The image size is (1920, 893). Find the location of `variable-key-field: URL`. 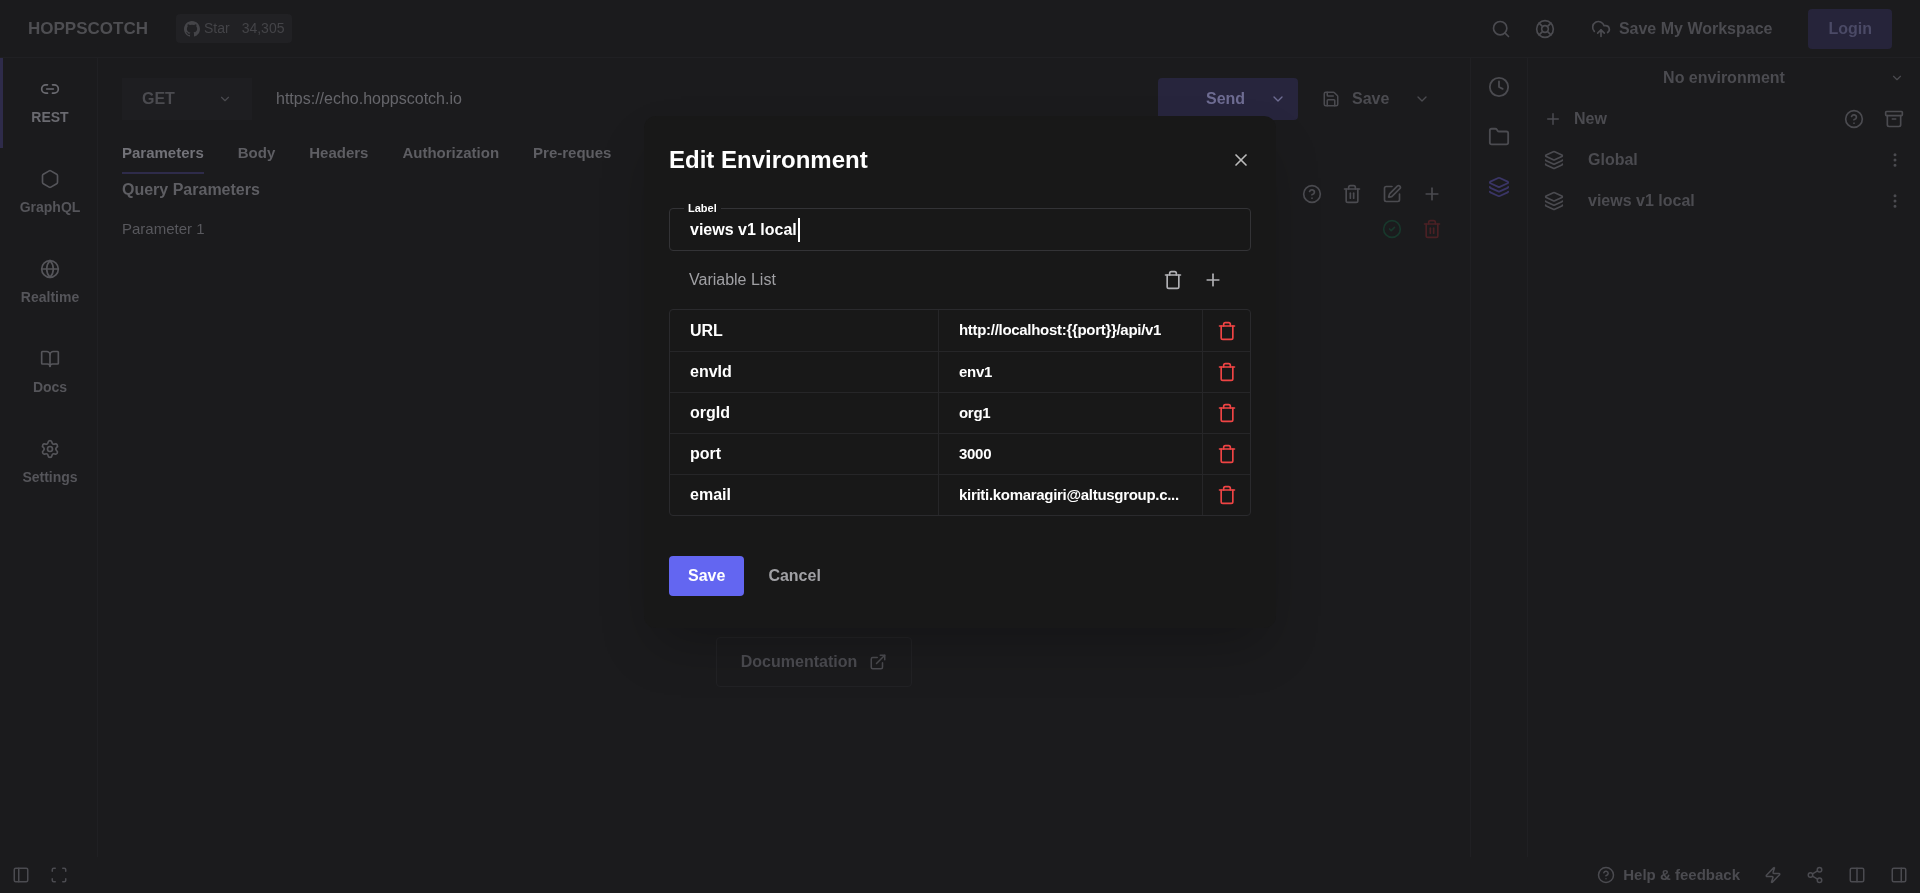

variable-key-field: URL is located at coordinates (804, 330).